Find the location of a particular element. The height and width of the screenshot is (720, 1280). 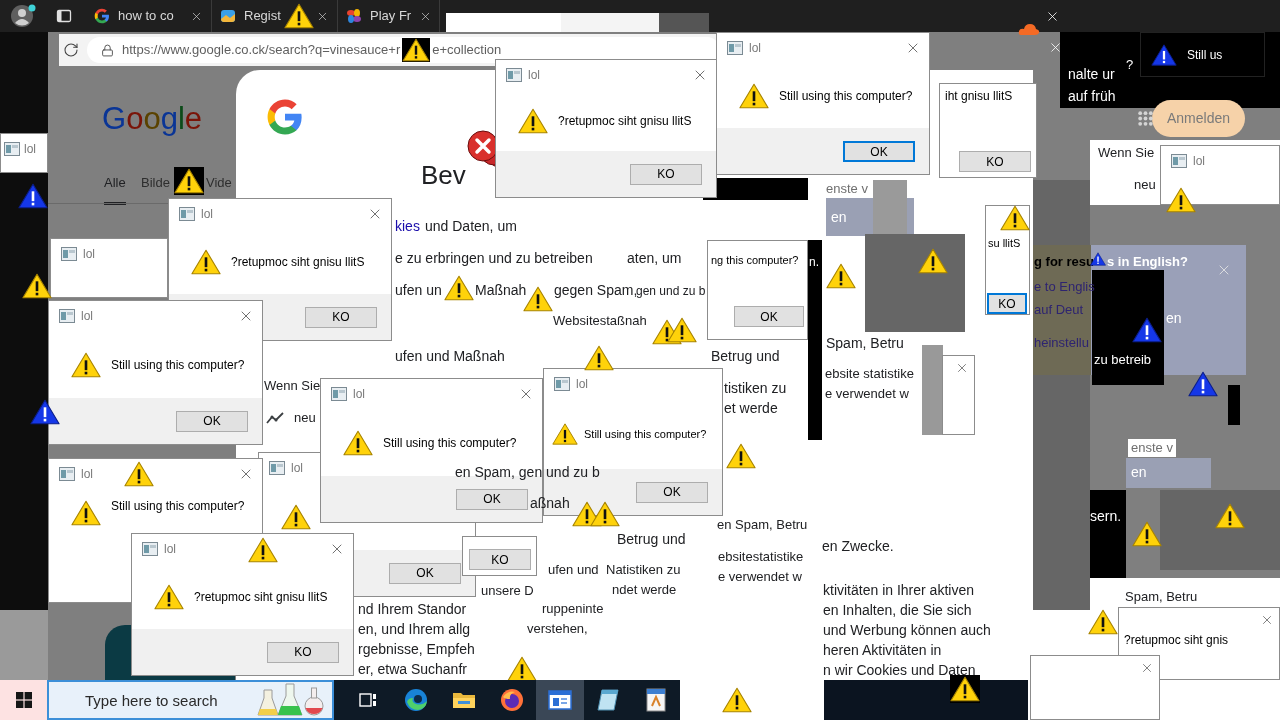

page-text: en is located at coordinates (839, 217).